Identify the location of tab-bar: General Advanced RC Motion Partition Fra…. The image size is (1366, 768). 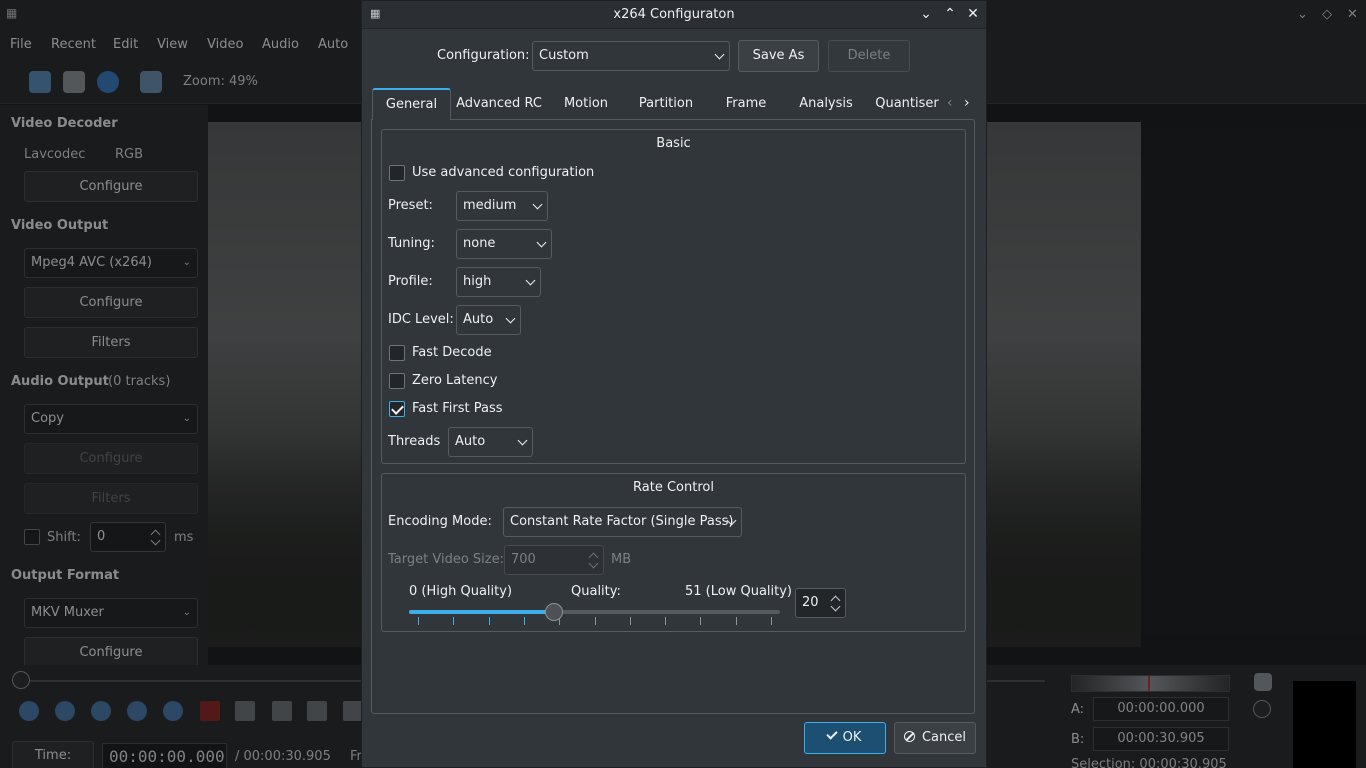
(673, 104).